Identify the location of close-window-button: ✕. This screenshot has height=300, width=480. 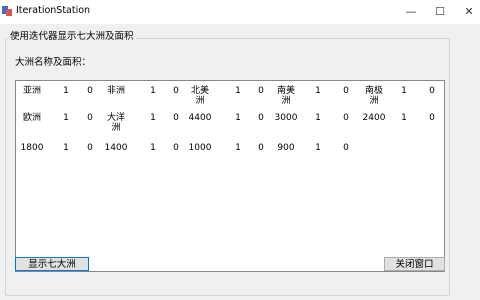
(466, 12).